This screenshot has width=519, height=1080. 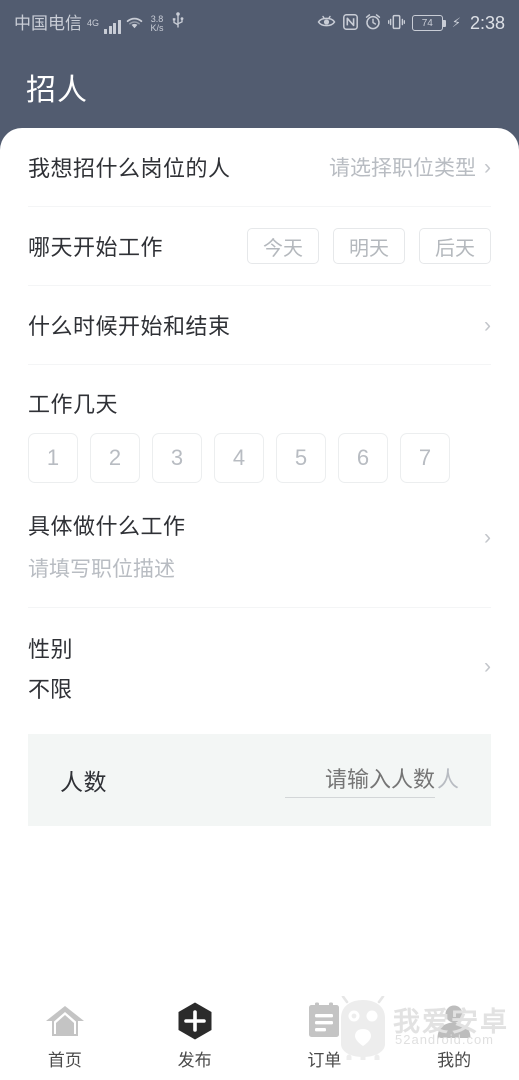 I want to click on work-days-option-5: 5, so click(x=301, y=458).